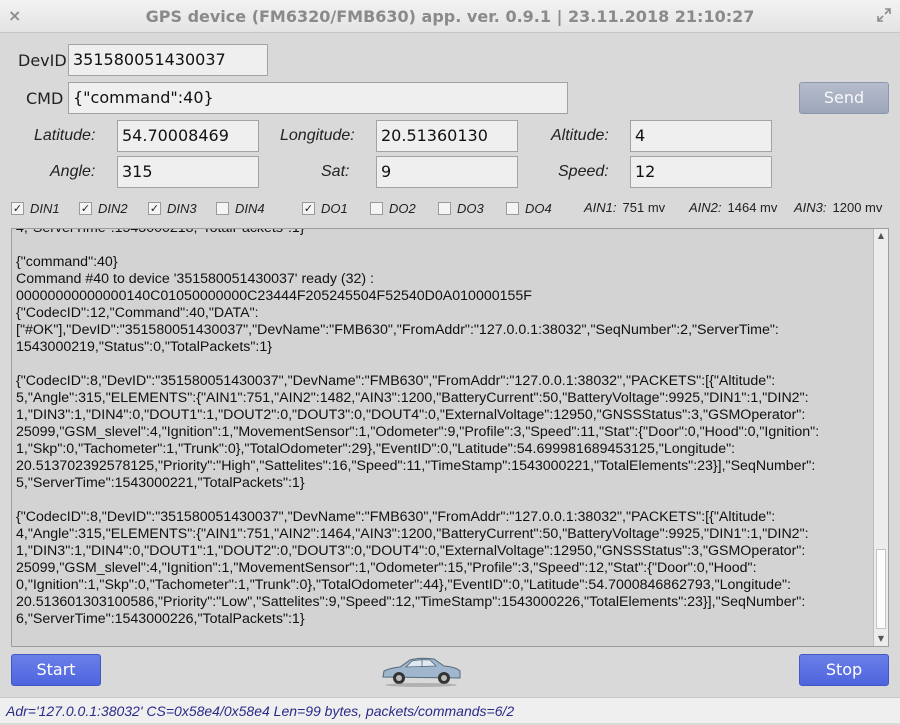 This screenshot has height=725, width=900. Describe the element at coordinates (45, 98) in the screenshot. I see `cmd-label: CMD` at that location.